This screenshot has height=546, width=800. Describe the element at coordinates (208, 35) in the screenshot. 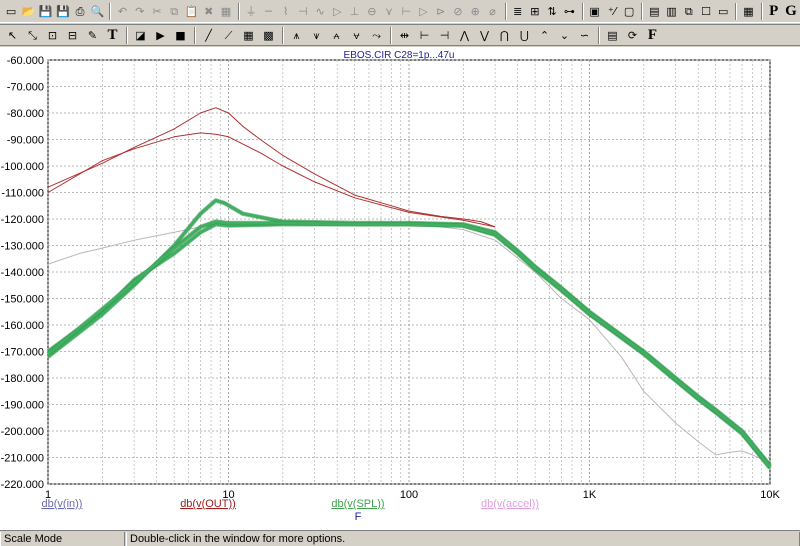

I see `line-tool-icon: ╱` at that location.